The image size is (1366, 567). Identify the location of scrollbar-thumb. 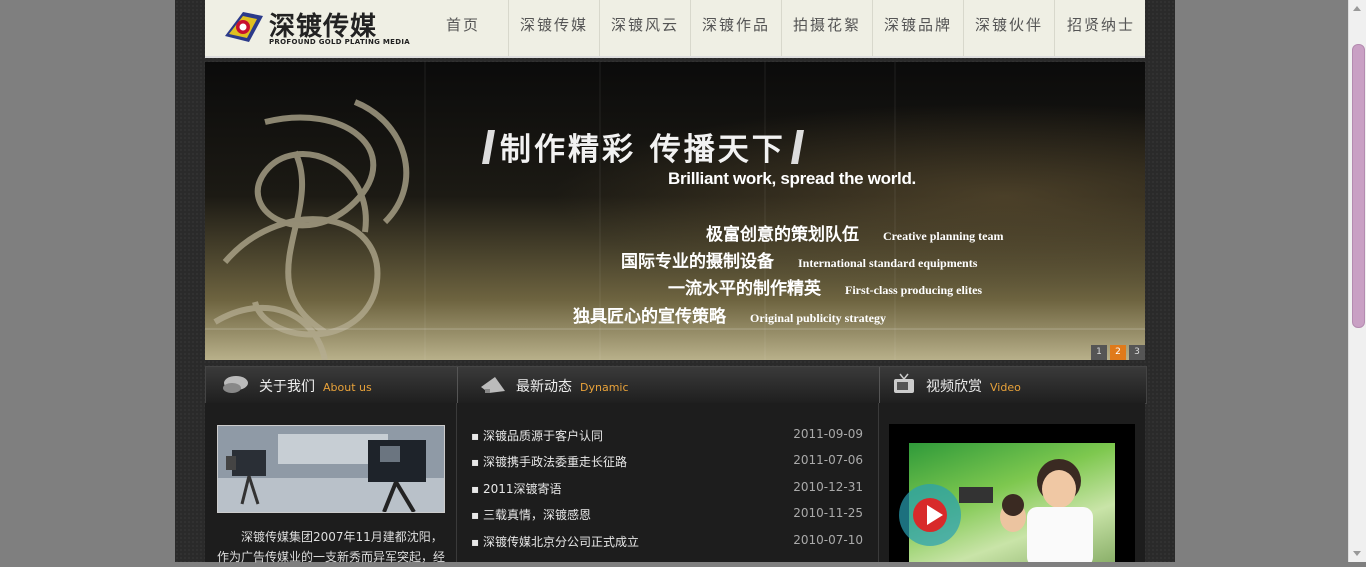
(1358, 186).